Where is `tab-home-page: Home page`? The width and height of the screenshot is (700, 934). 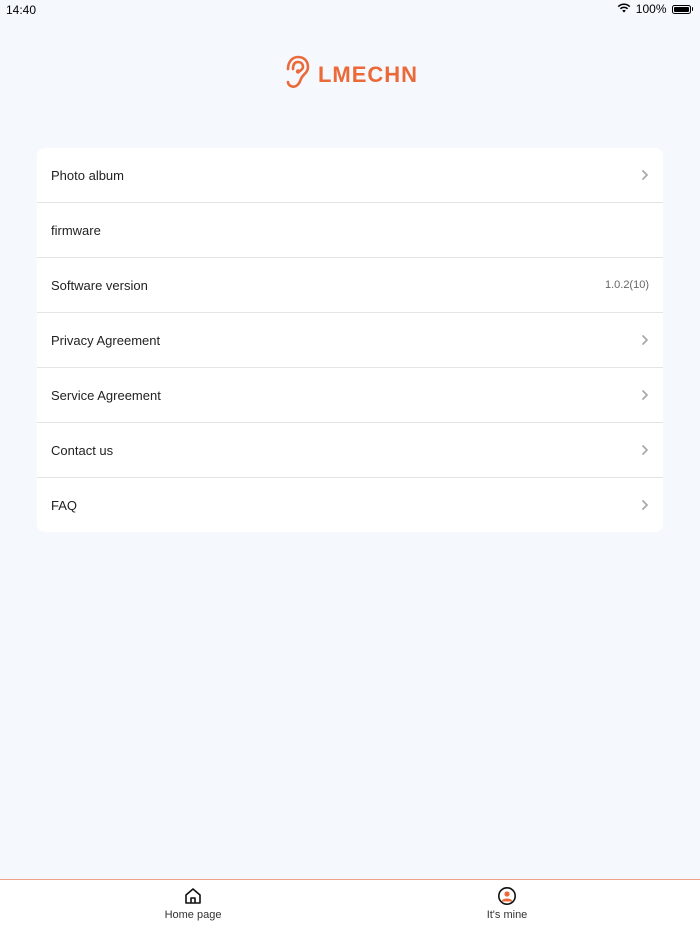
tab-home-page: Home page is located at coordinates (193, 903).